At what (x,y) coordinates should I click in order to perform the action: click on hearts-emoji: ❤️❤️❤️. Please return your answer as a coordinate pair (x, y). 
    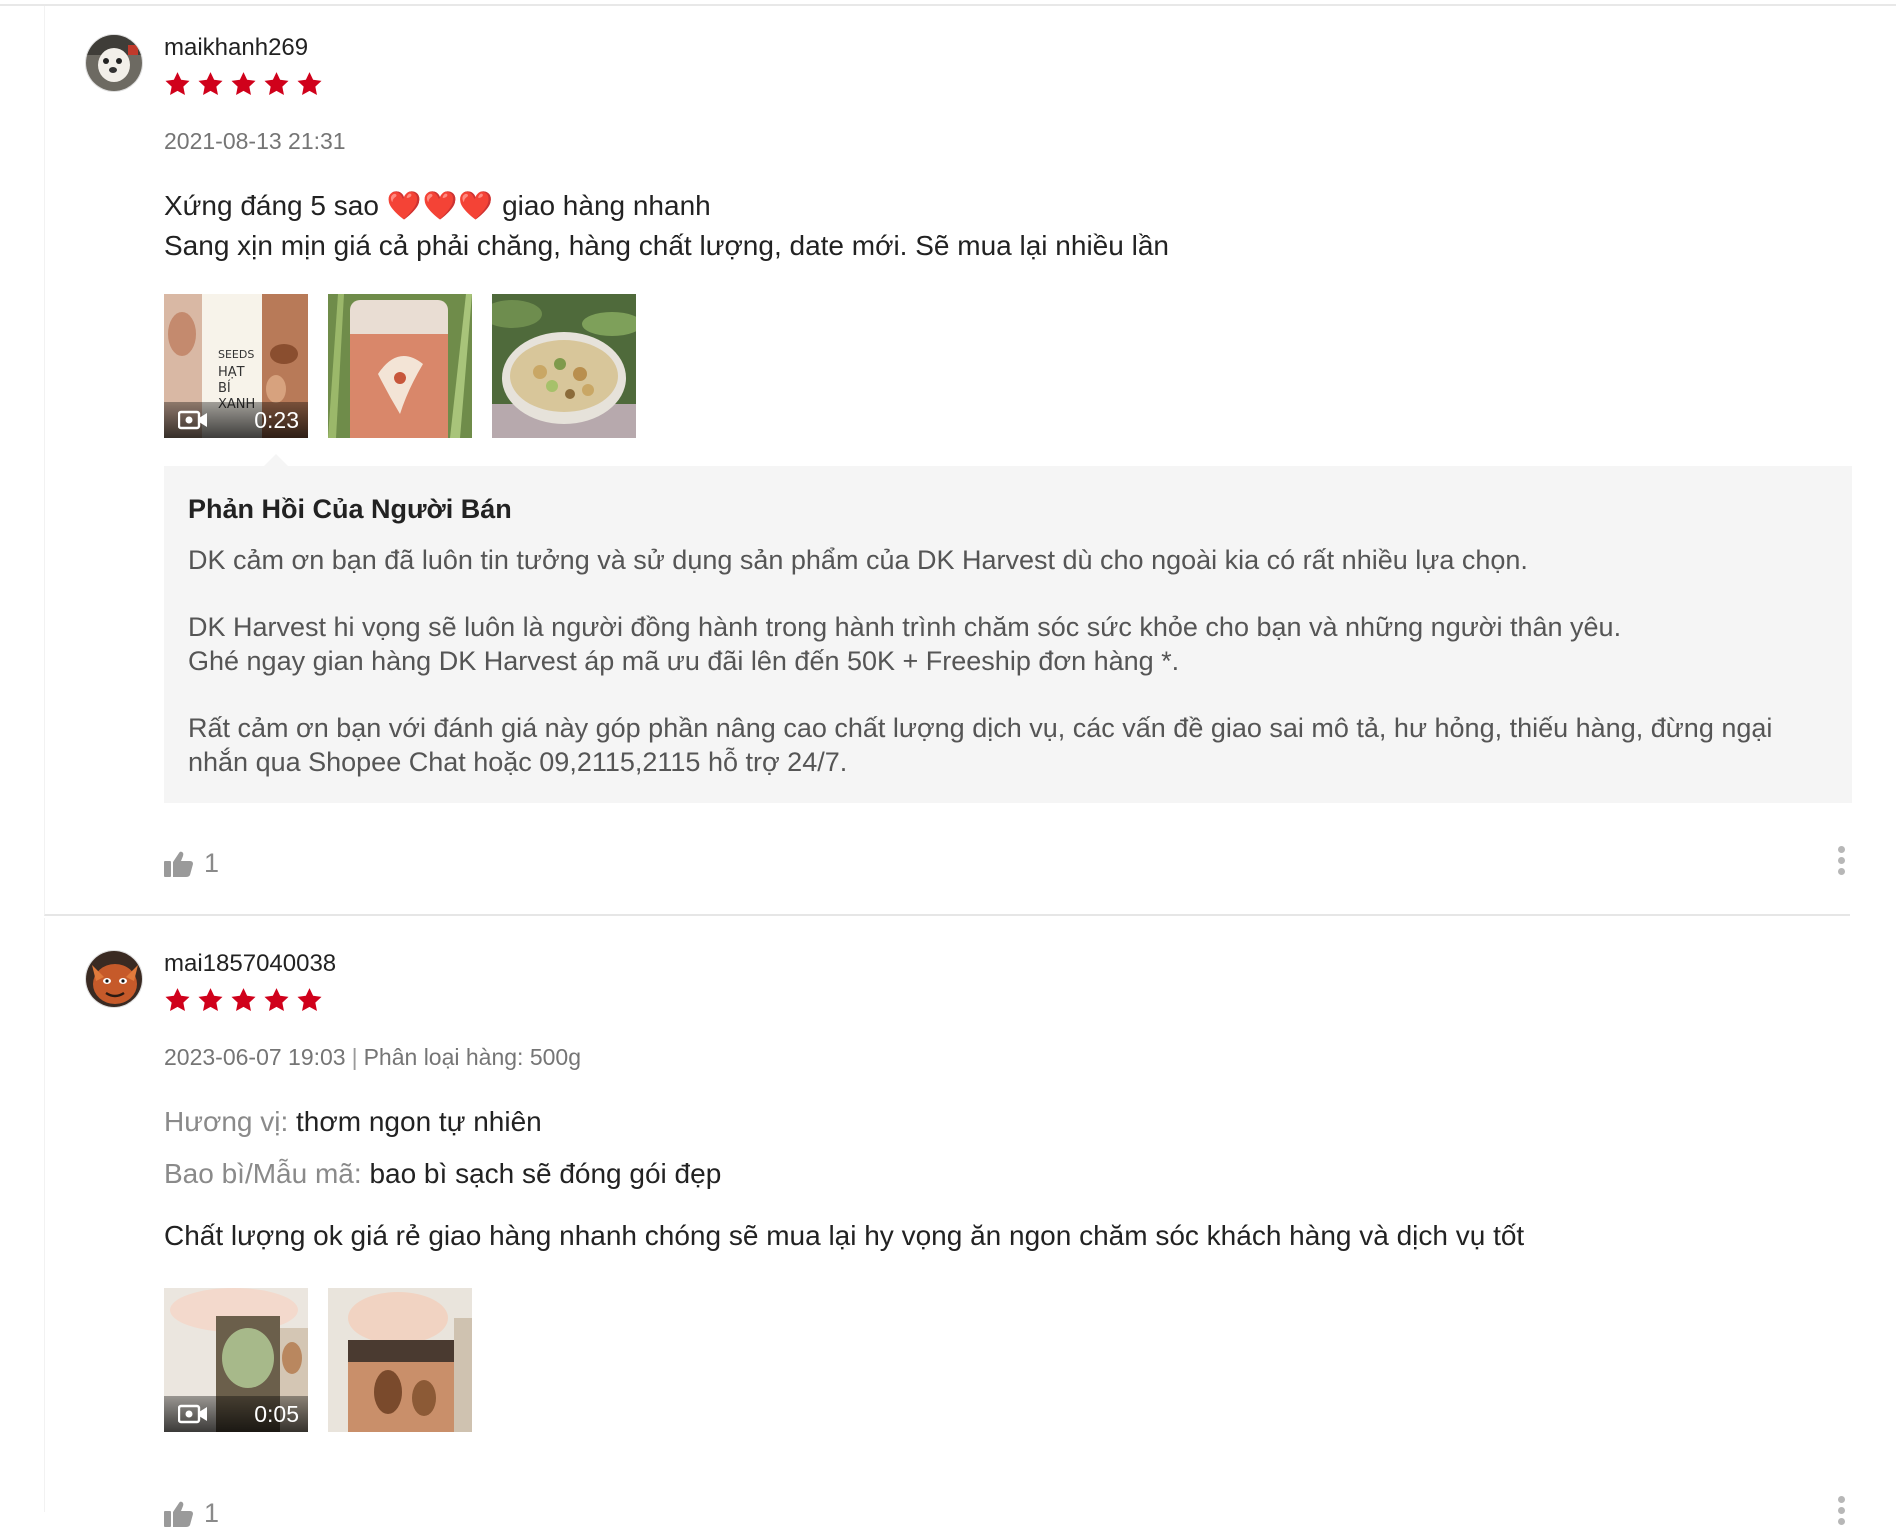
    Looking at the image, I should click on (440, 205).